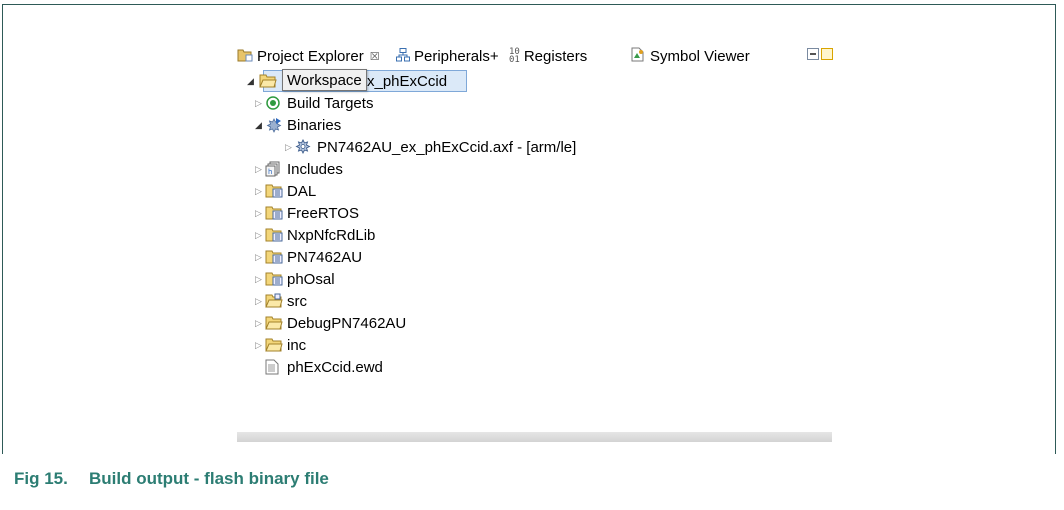 The width and height of the screenshot is (1064, 510). Describe the element at coordinates (315, 169) in the screenshot. I see `tree-item-label: Includes` at that location.